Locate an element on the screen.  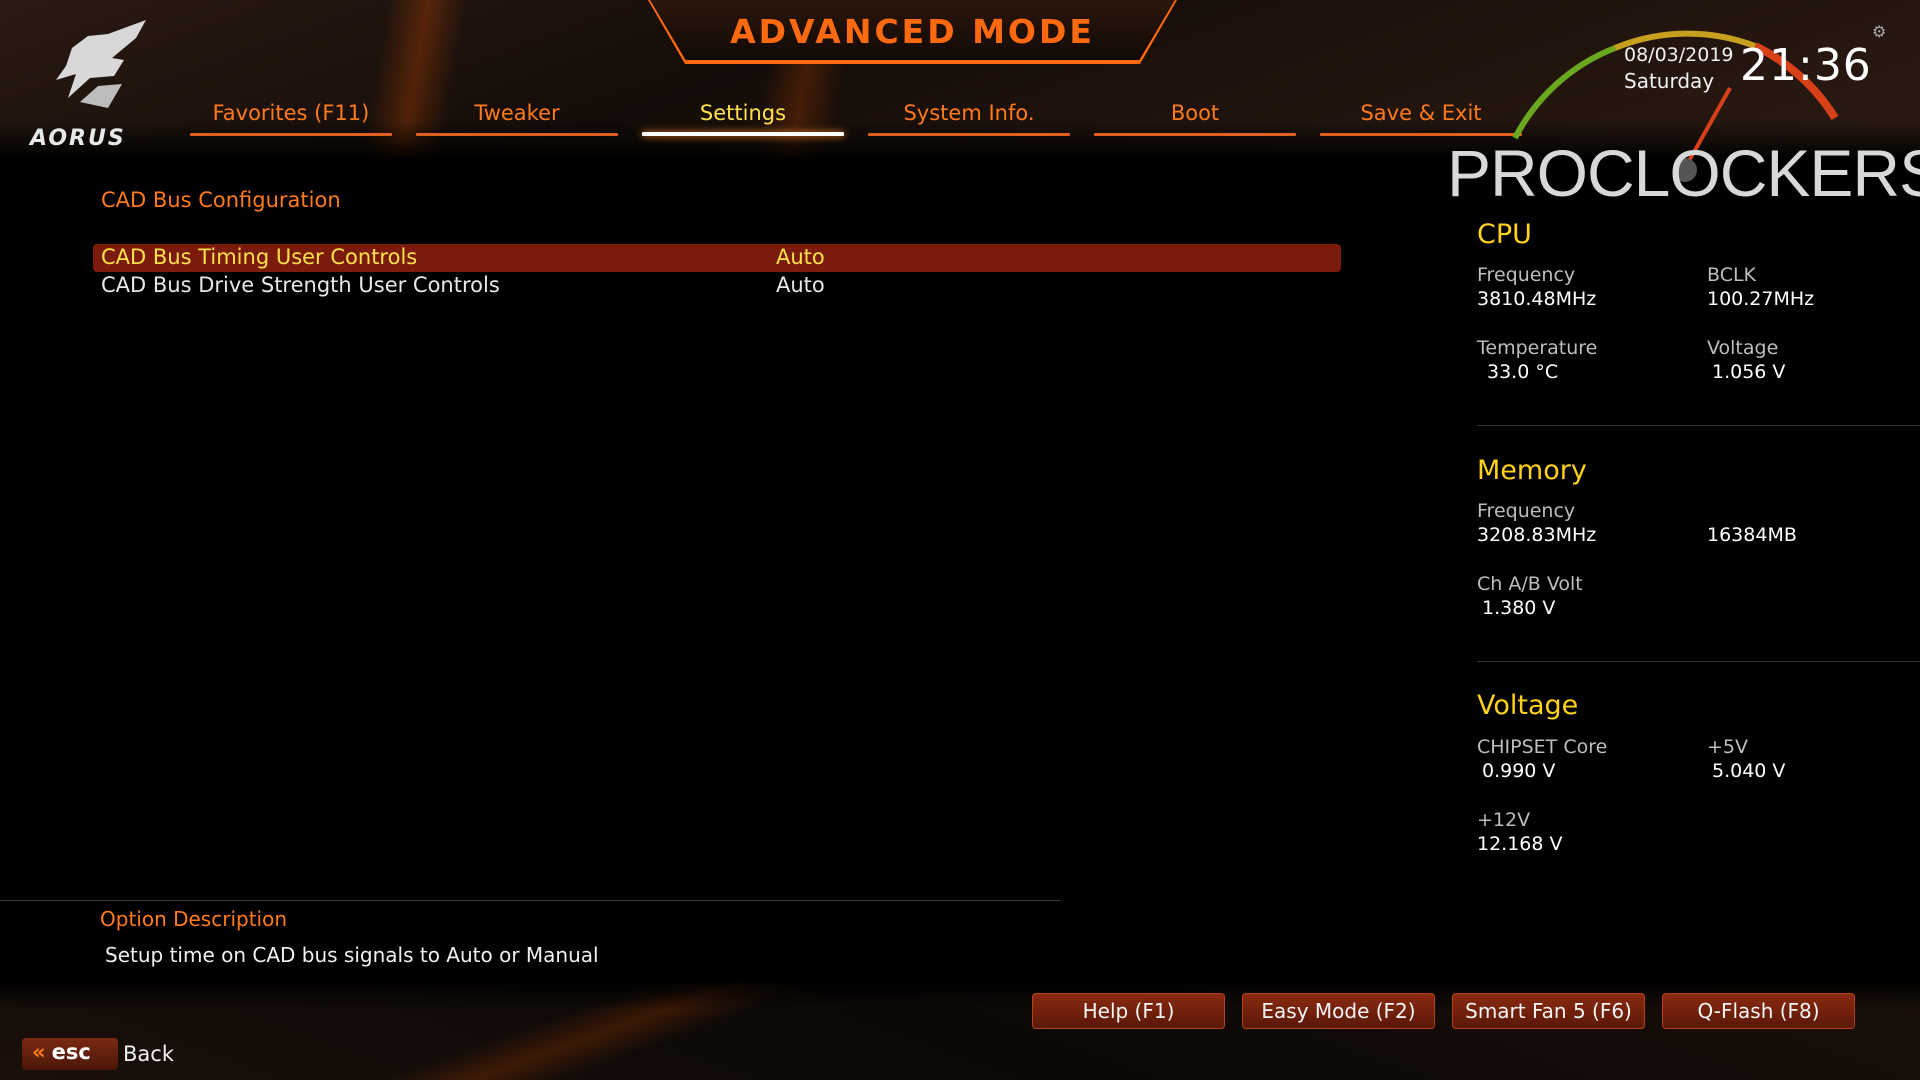
chipset-core-value: 0.990 V is located at coordinates (1519, 771).